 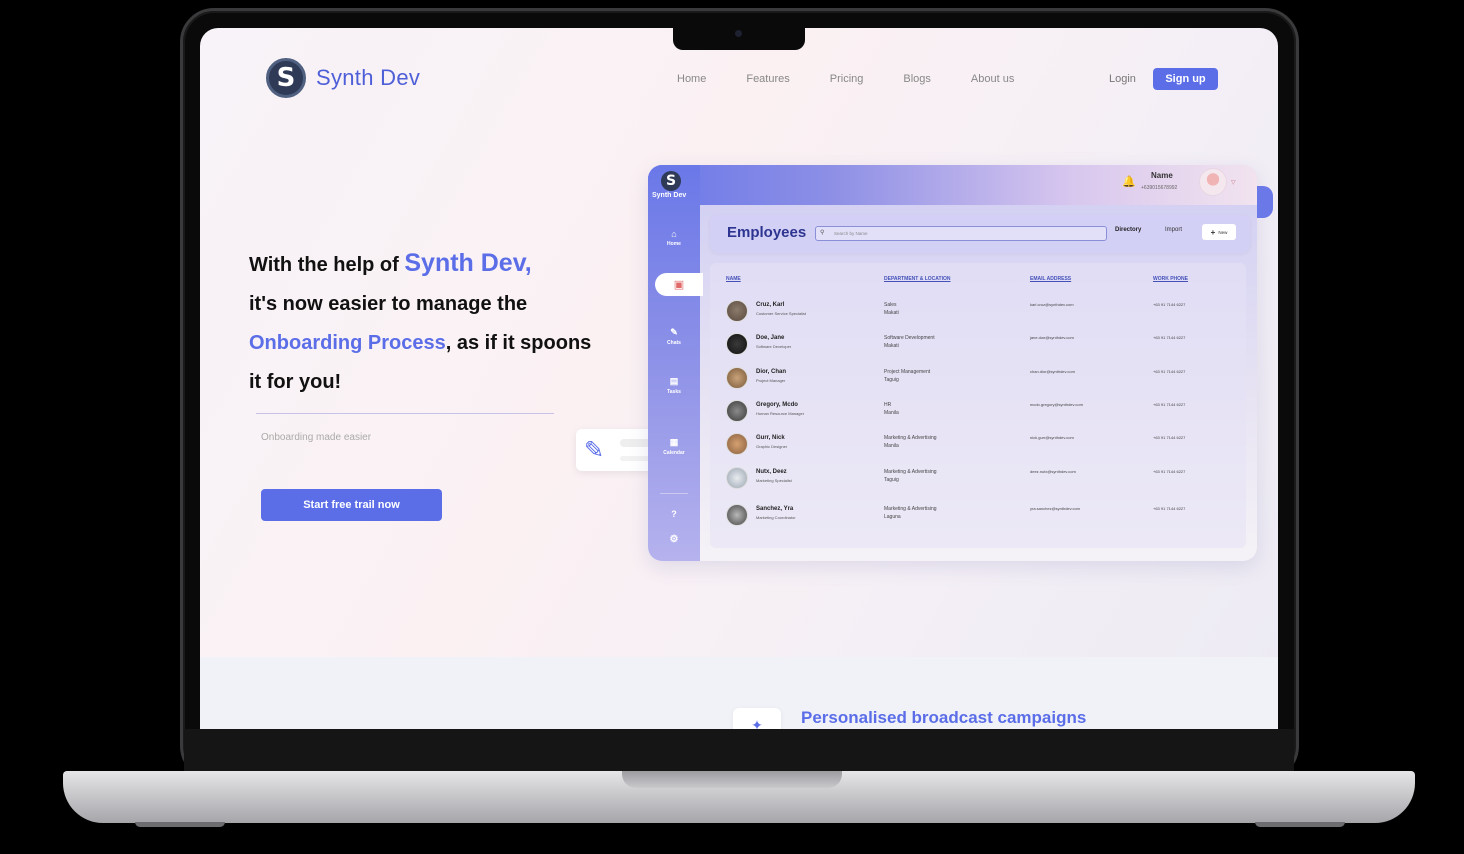 What do you see at coordinates (347, 343) in the screenshot?
I see `headline-process: Onboarding Process` at bounding box center [347, 343].